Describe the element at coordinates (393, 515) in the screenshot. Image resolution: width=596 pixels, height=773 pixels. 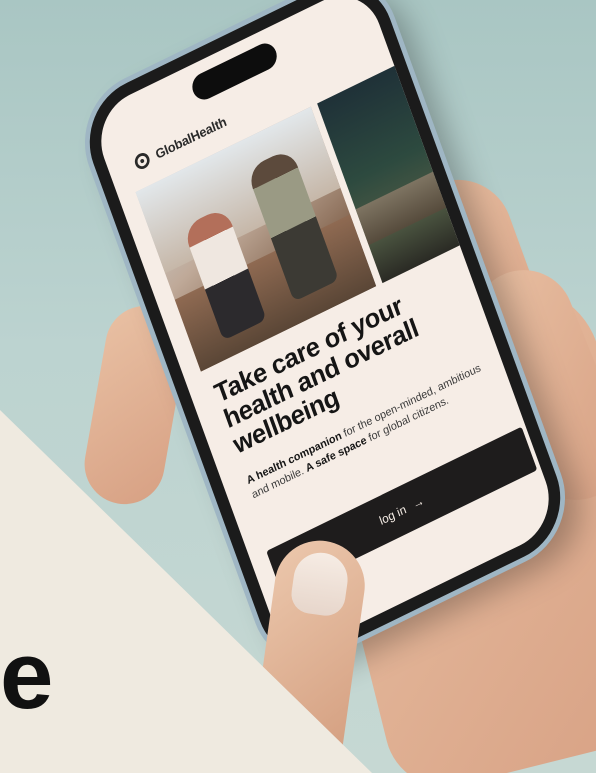
I see `login-button-label: log in` at that location.